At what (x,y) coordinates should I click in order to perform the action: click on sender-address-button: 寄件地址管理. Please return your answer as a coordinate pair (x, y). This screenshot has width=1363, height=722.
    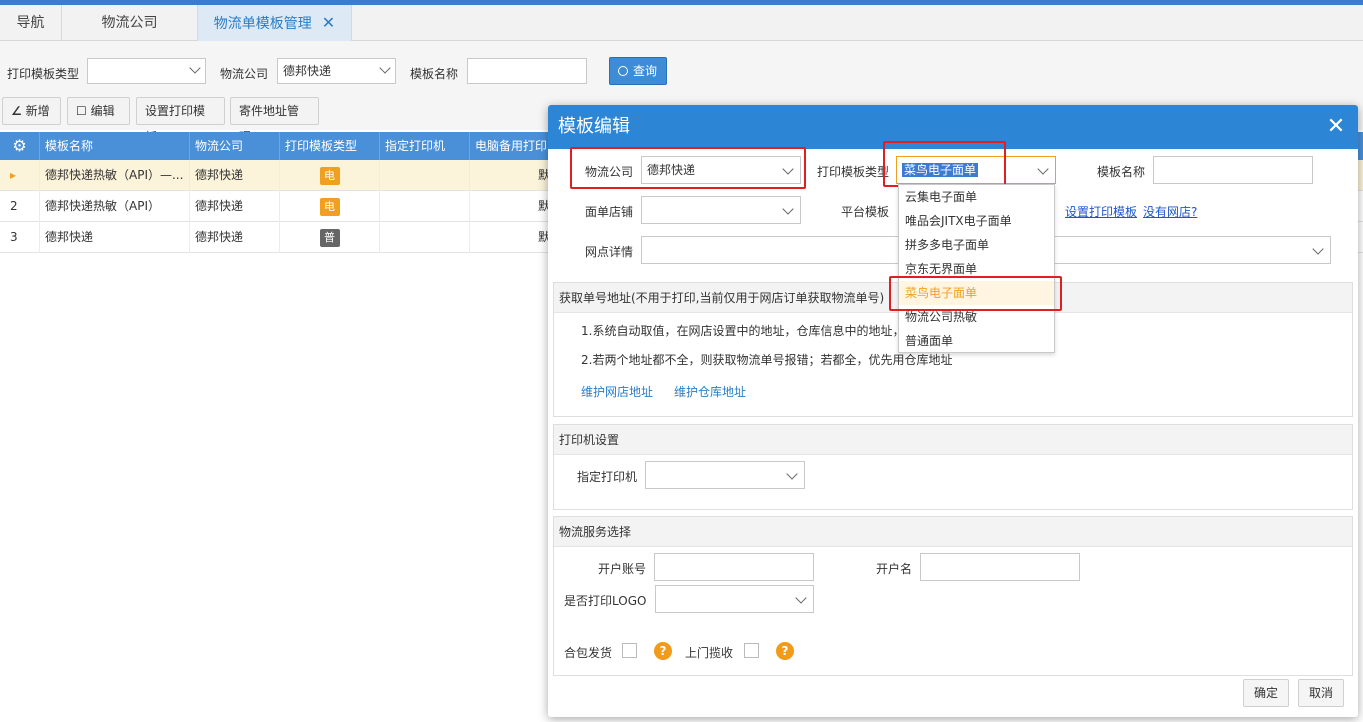
    Looking at the image, I should click on (274, 120).